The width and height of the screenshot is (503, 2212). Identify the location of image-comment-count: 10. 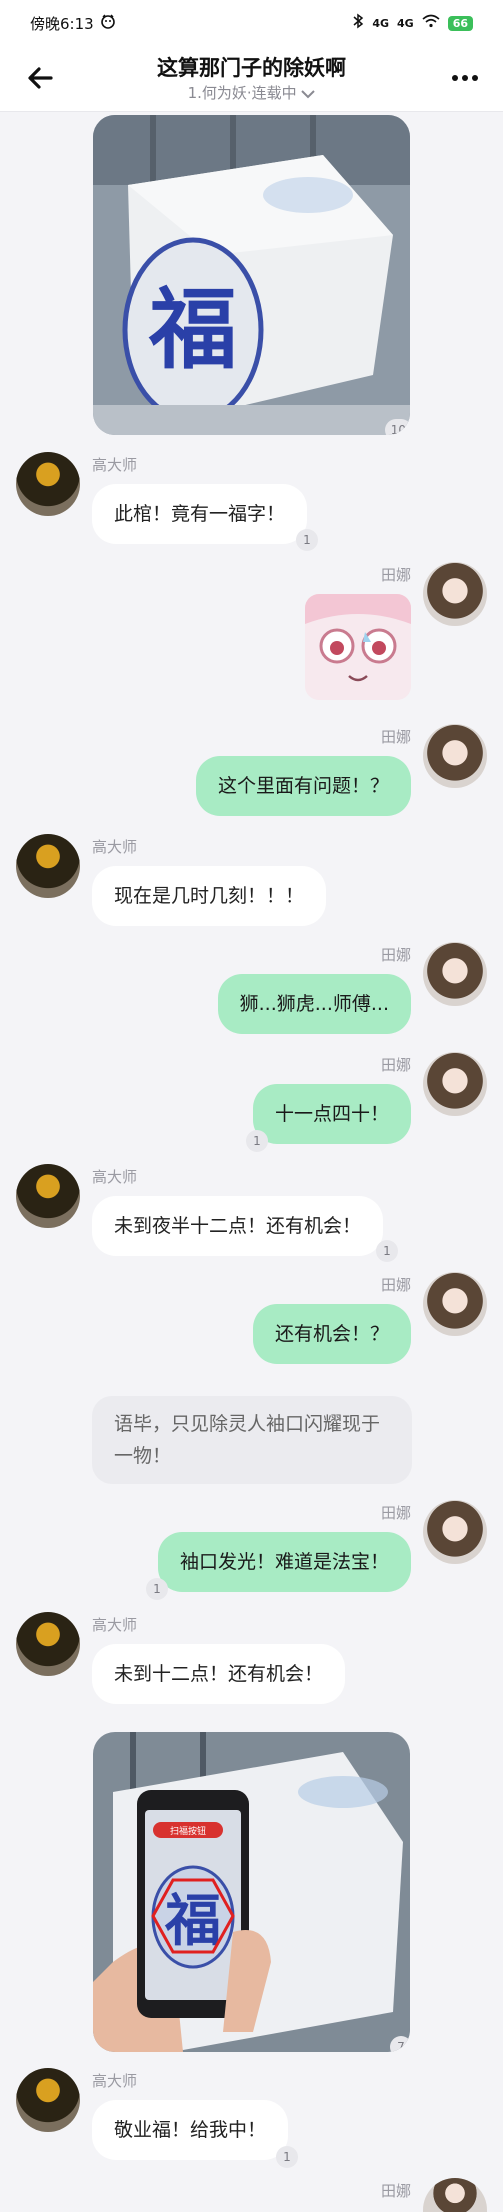
(397, 427).